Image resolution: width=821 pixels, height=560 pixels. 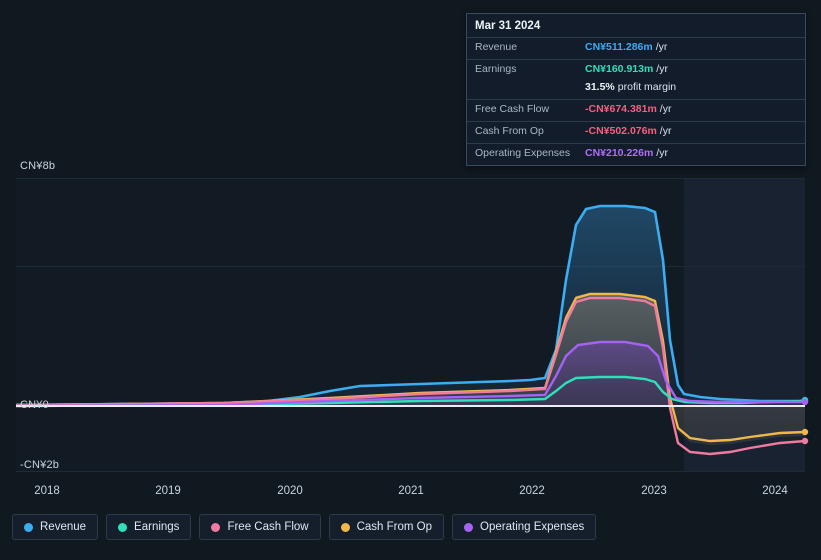 What do you see at coordinates (654, 491) in the screenshot?
I see `x-tick-2023: 2023` at bounding box center [654, 491].